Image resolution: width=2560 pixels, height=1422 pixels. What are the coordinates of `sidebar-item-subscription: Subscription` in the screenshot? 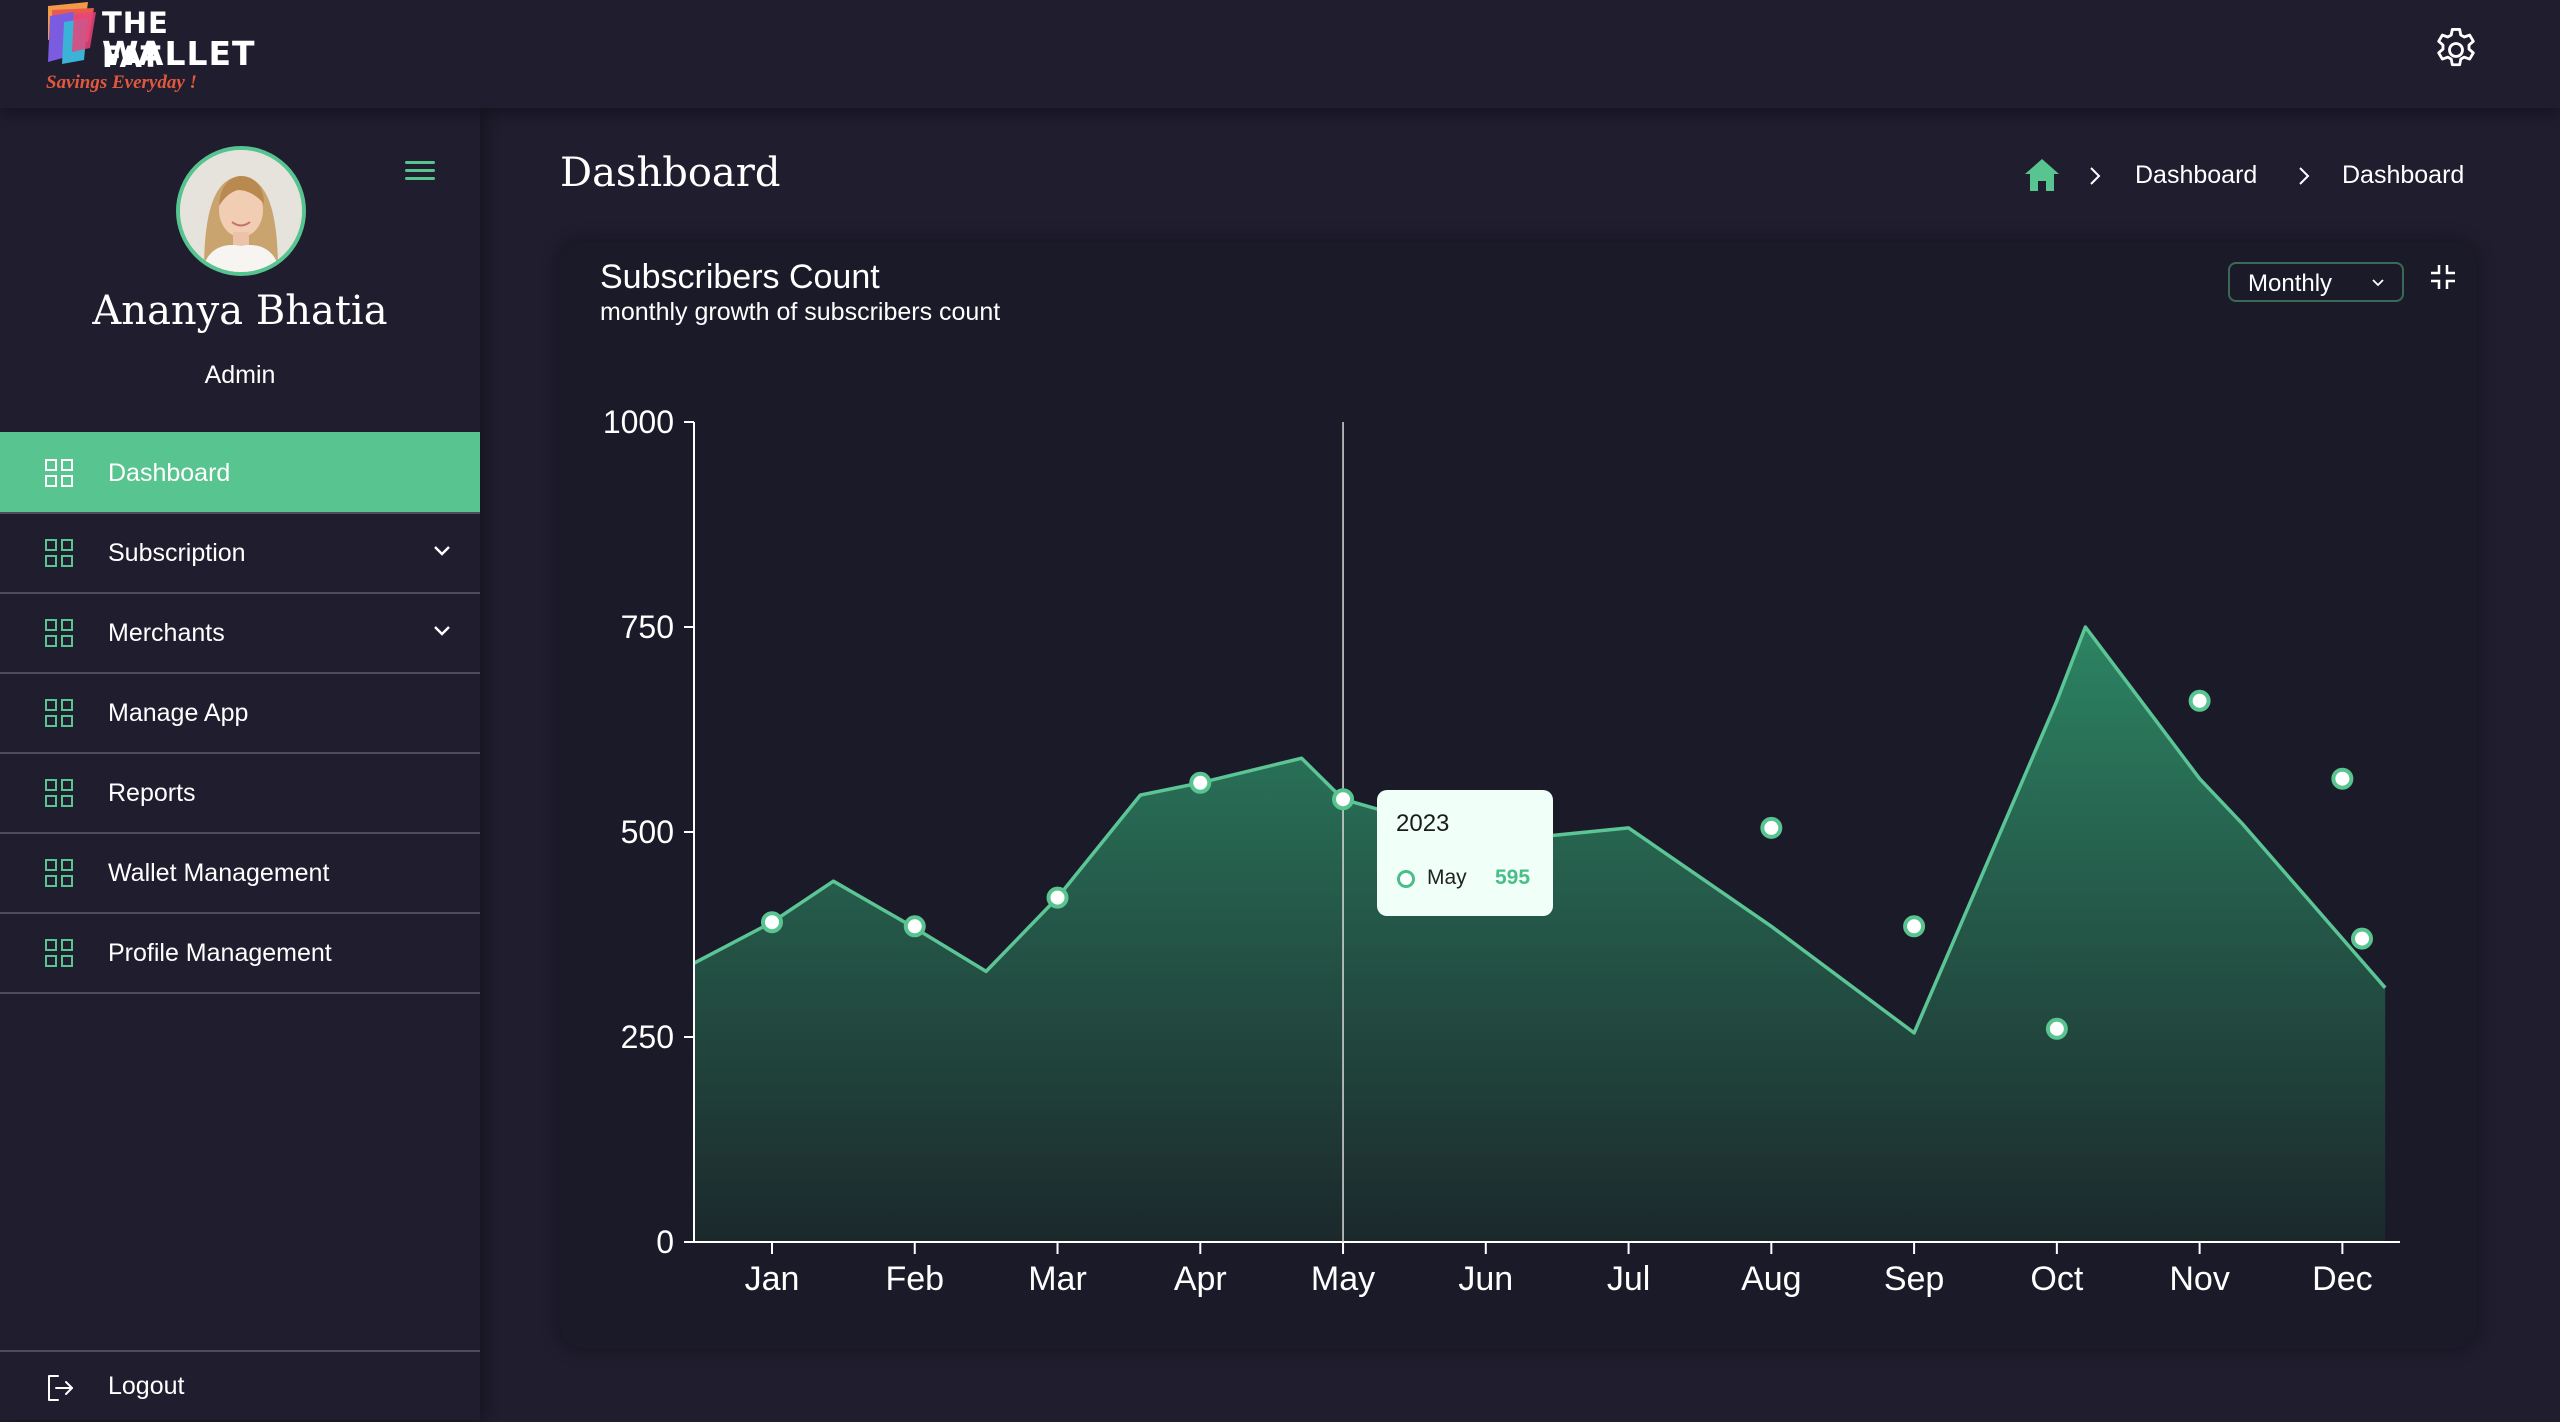 It's located at (240, 552).